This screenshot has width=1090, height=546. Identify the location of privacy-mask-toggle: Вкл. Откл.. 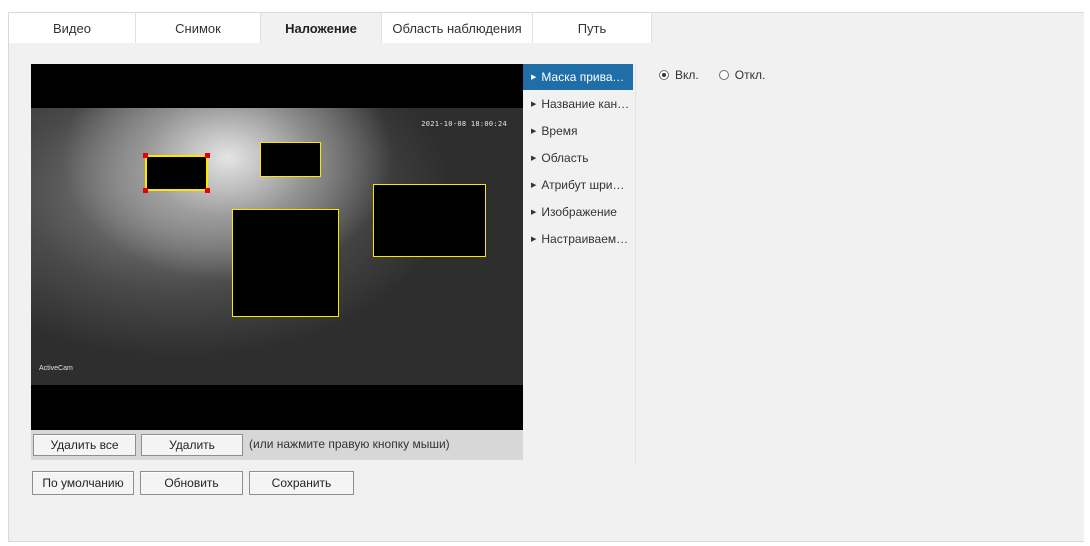
(712, 75).